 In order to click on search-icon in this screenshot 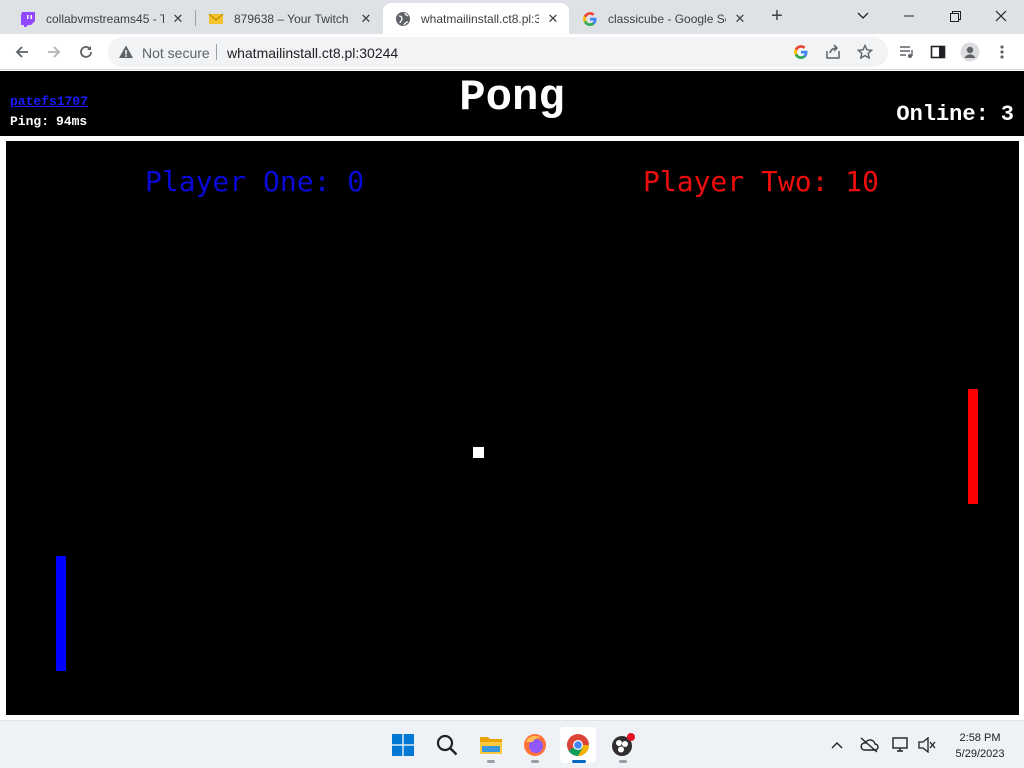, I will do `click(447, 745)`.